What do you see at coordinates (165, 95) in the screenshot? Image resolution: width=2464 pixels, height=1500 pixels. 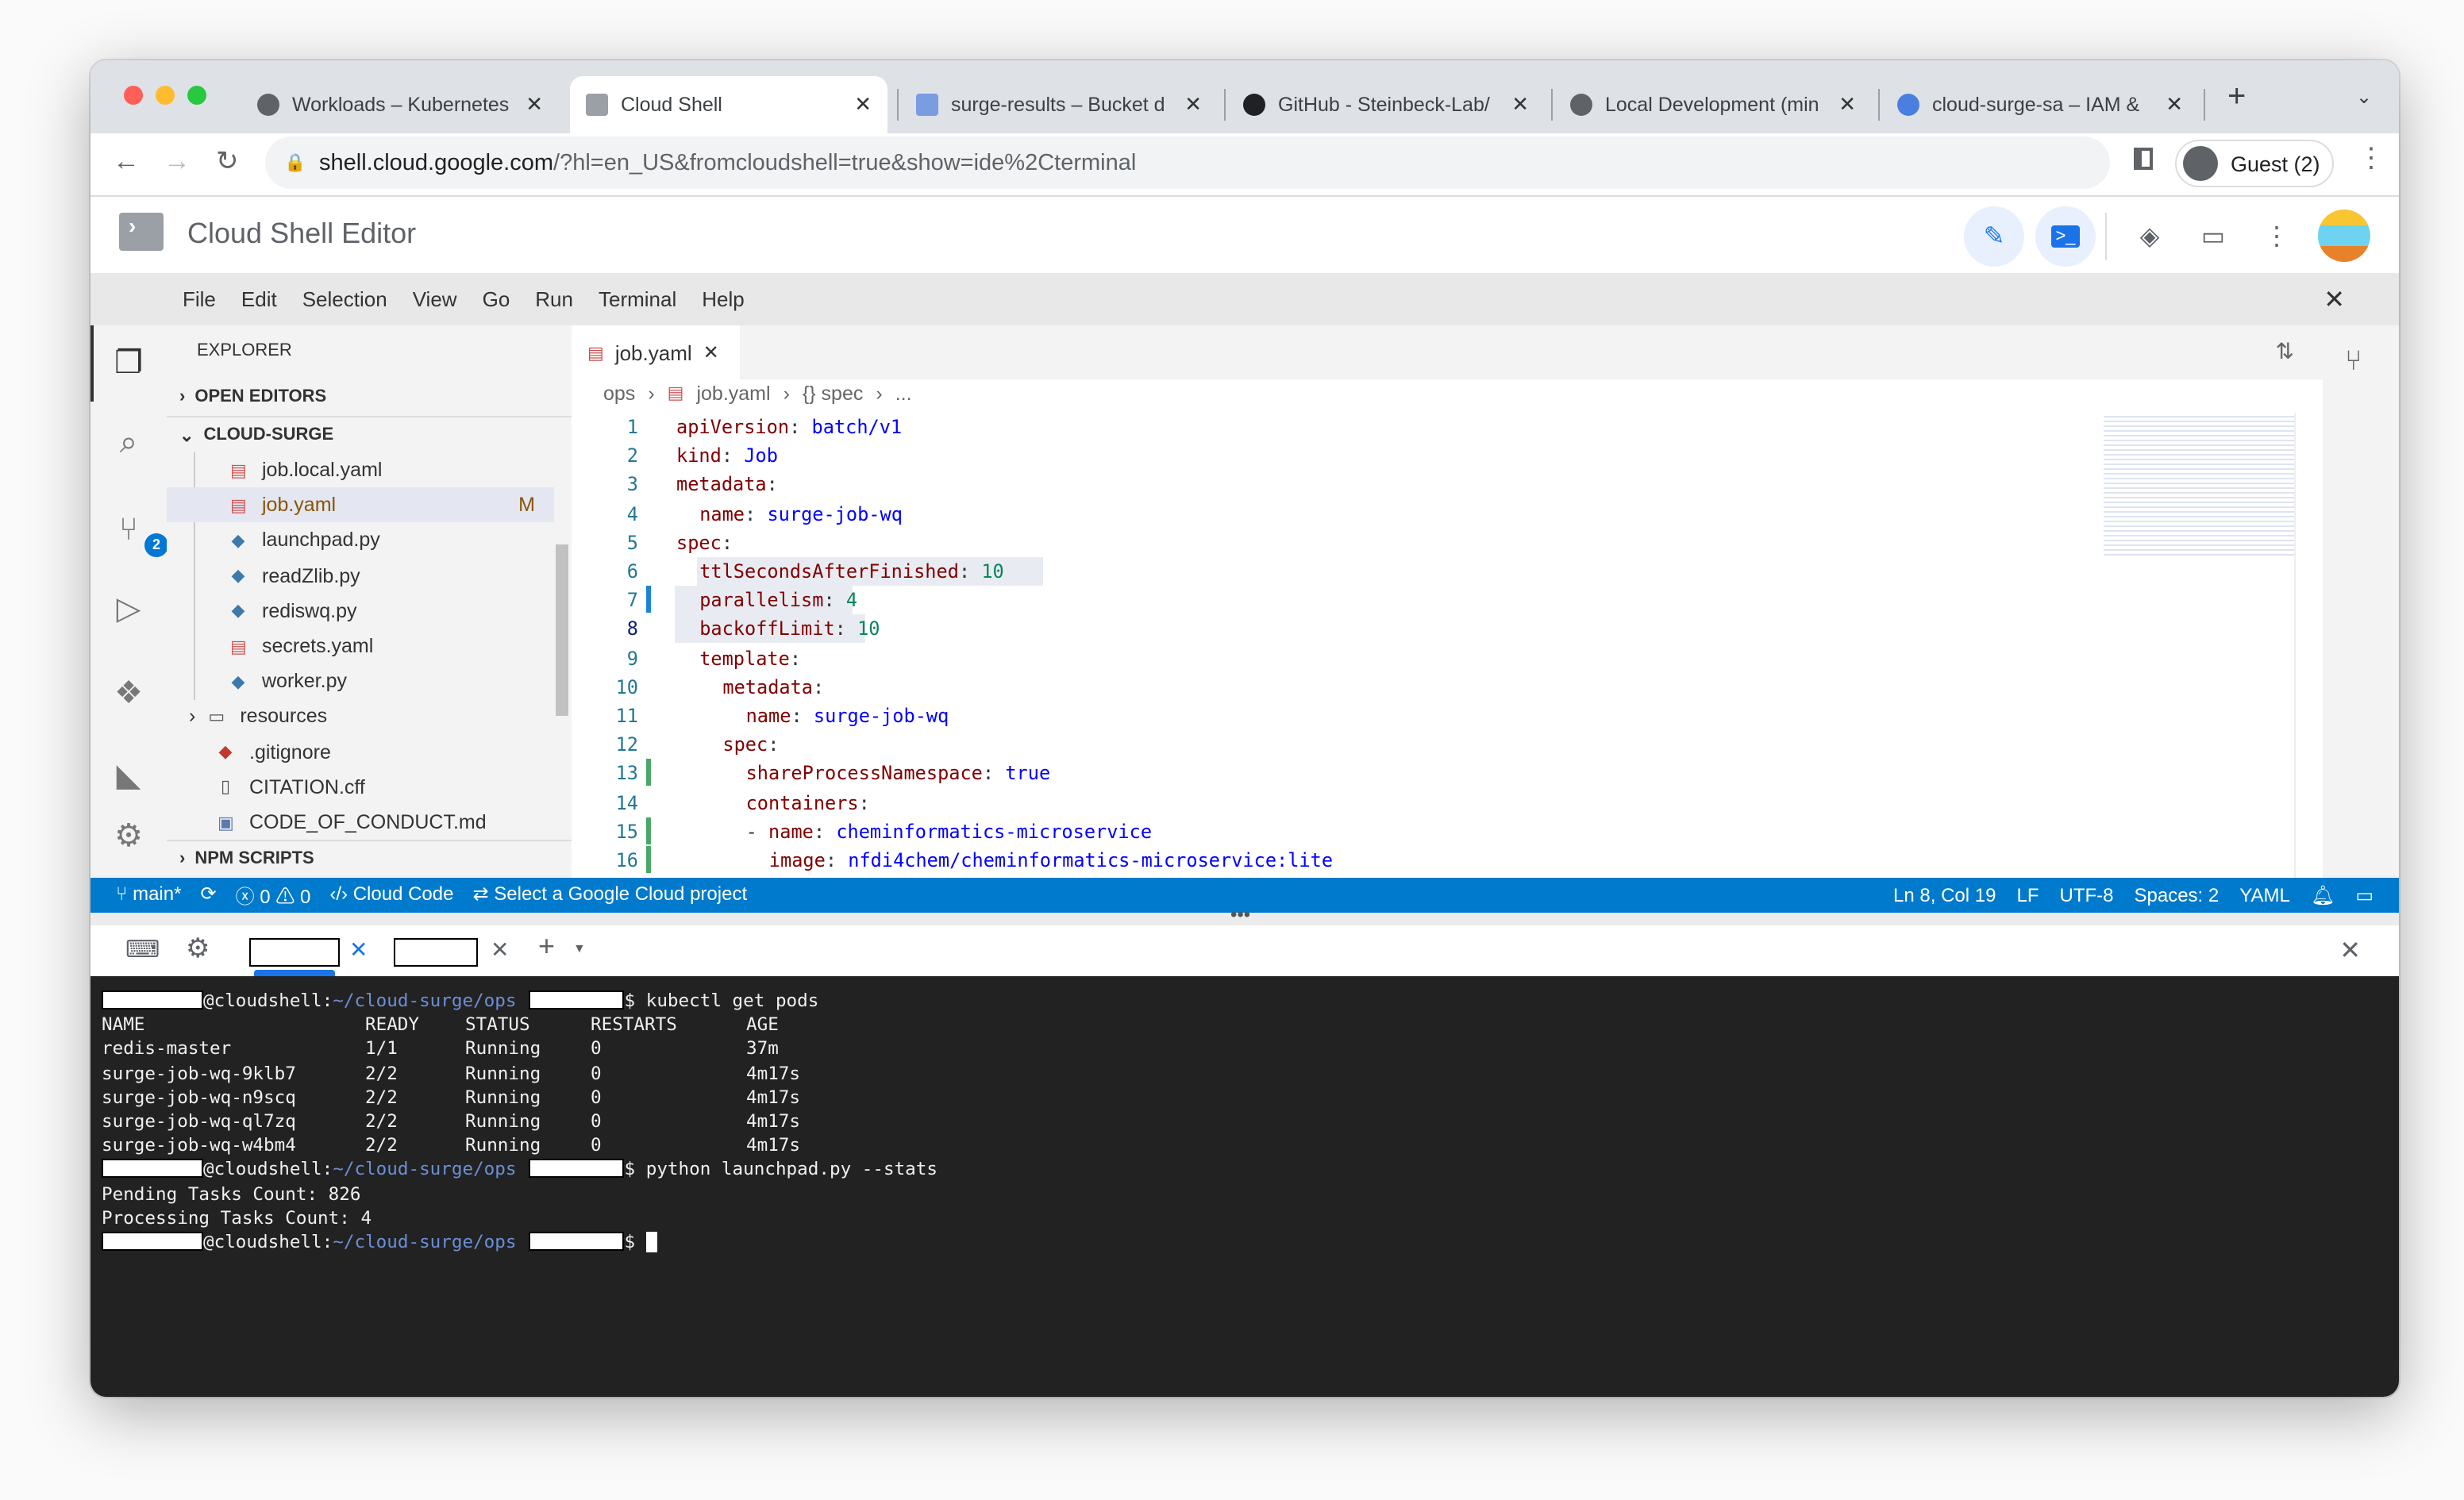 I see `minimize-window-button` at bounding box center [165, 95].